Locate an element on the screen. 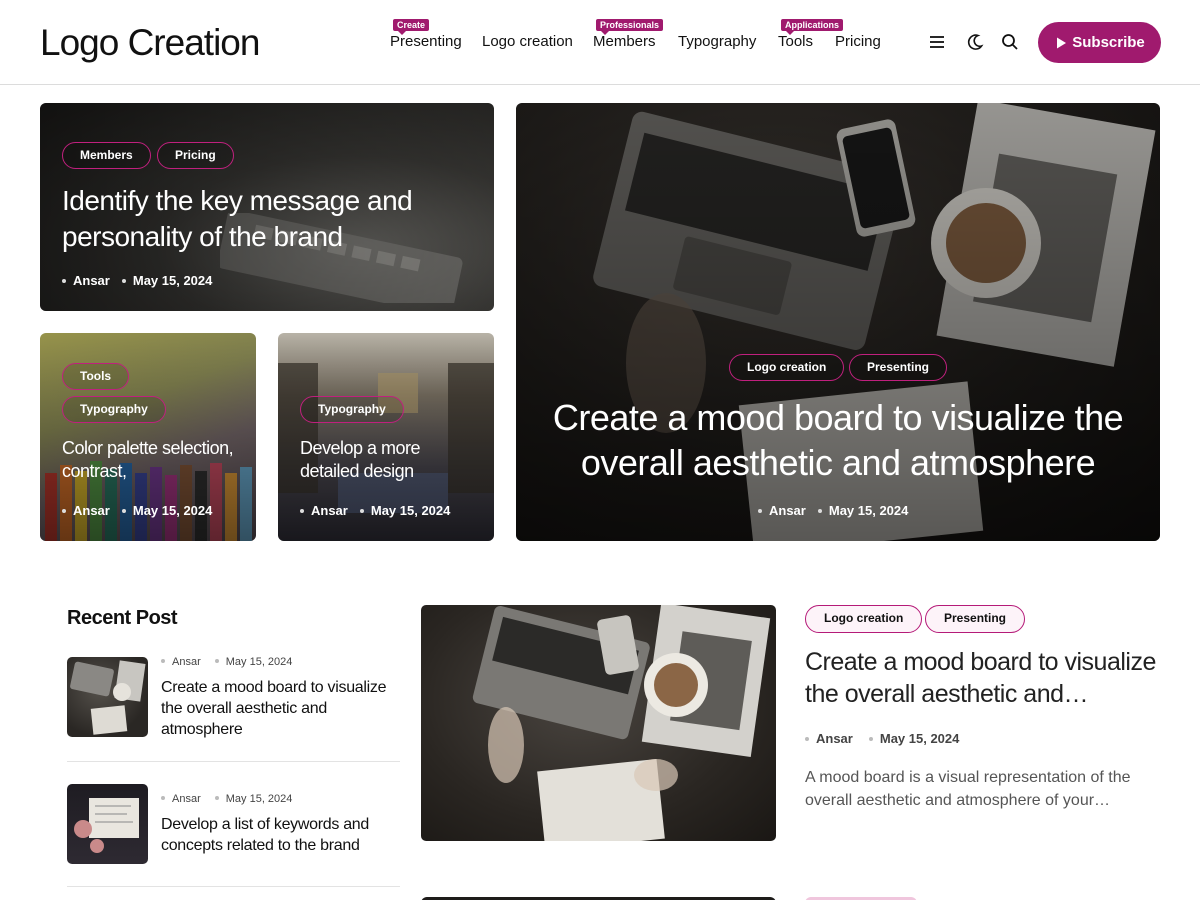 Image resolution: width=1200 pixels, height=900 pixels. nav-item-tools: Tools is located at coordinates (795, 41).